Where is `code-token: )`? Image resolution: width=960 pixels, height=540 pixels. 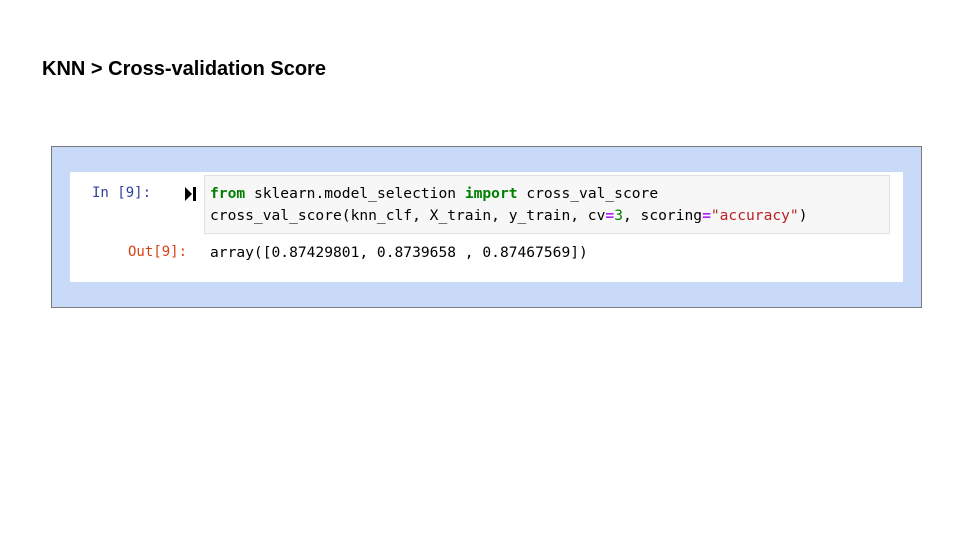
code-token: ) is located at coordinates (803, 215).